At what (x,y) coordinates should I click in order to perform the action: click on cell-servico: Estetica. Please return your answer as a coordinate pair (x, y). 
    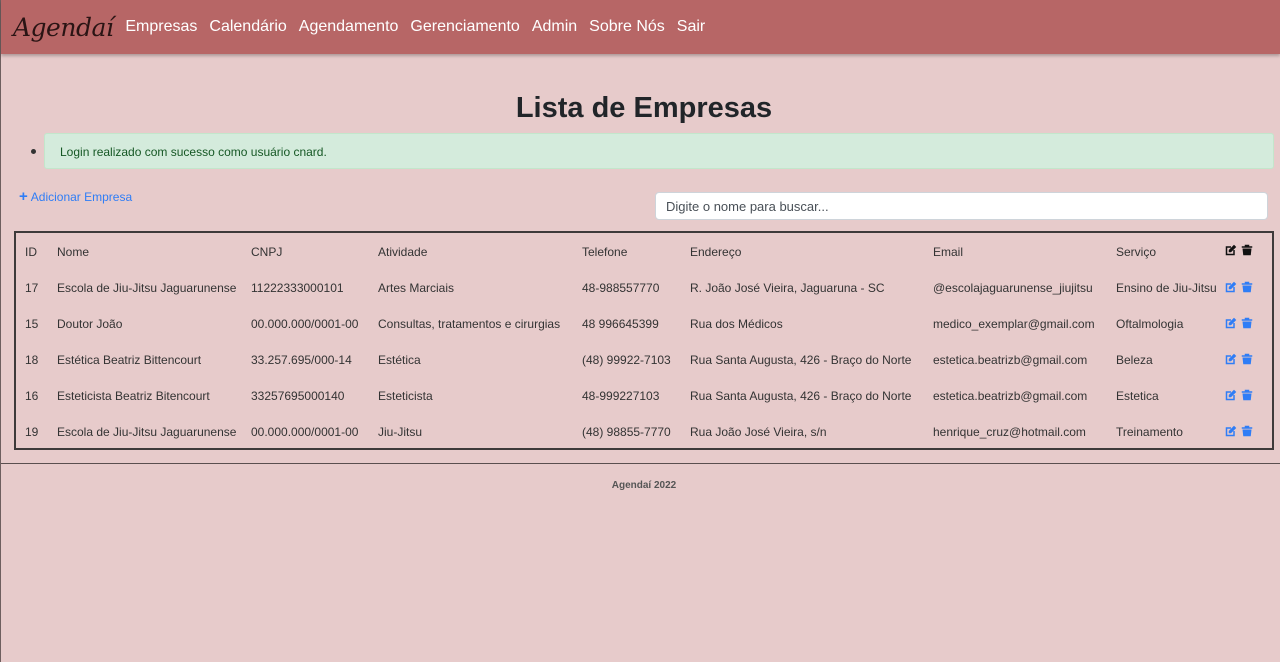
    Looking at the image, I should click on (1137, 396).